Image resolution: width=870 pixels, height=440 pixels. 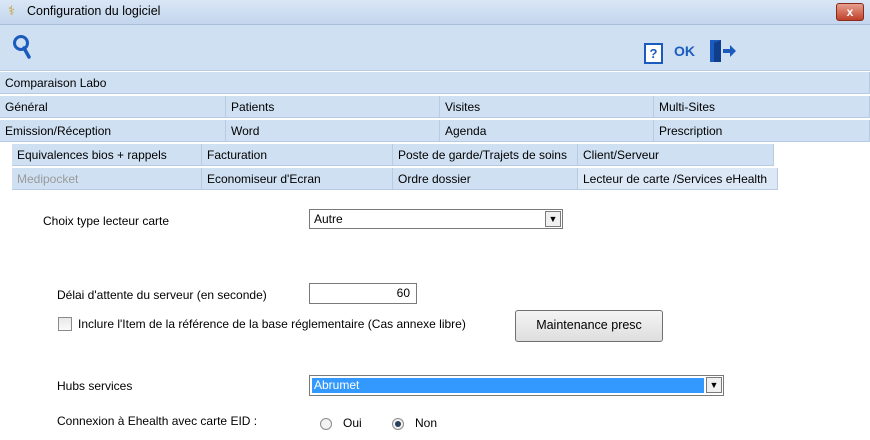 I want to click on exit-icon, so click(x=722, y=51).